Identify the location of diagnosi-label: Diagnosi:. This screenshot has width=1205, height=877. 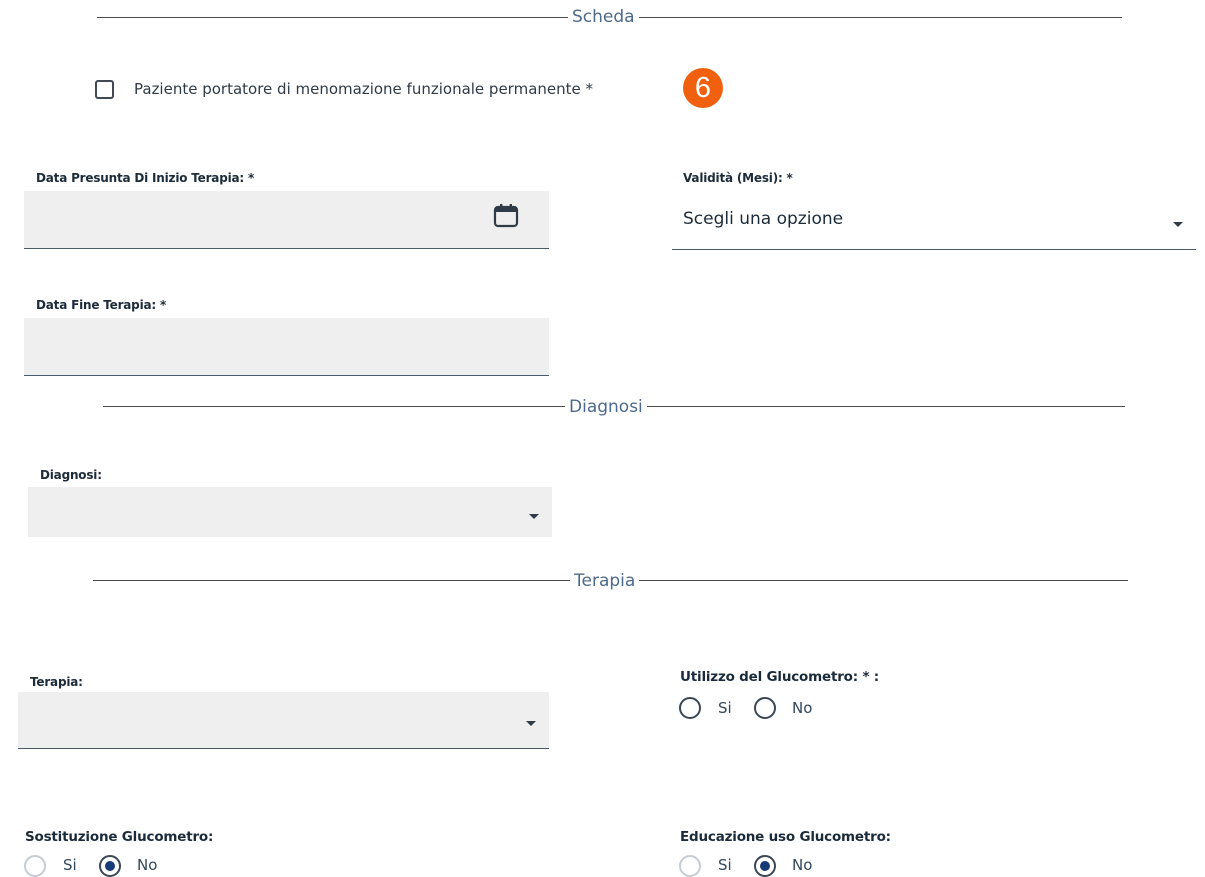
(71, 475).